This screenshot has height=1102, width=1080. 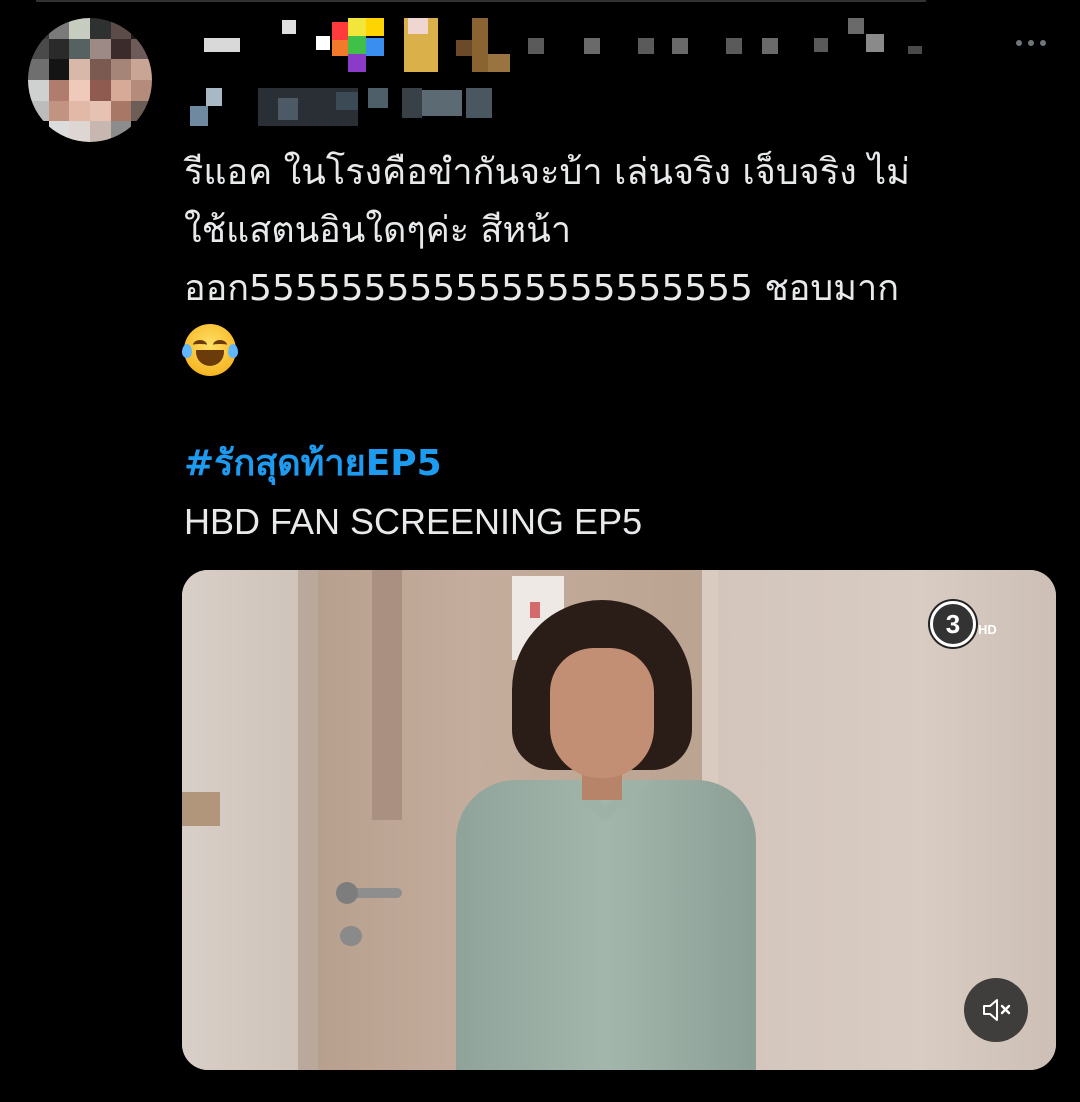 What do you see at coordinates (378, 230) in the screenshot?
I see `tweet-text-line-2: ใช้แสตนอินใดๆค่ะ สีหน้า` at bounding box center [378, 230].